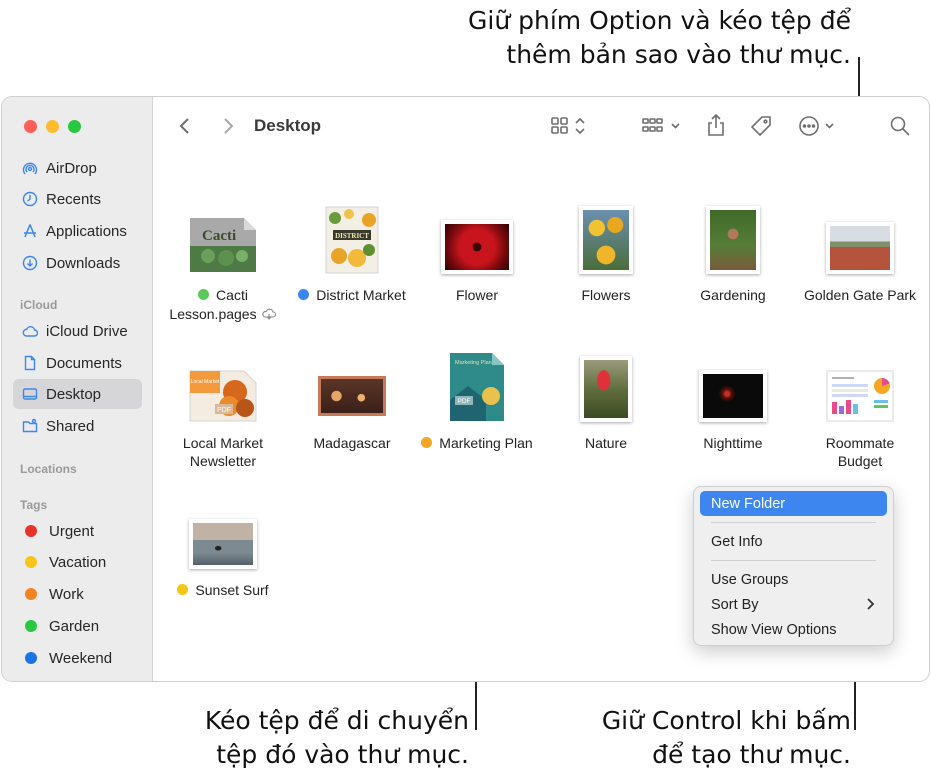 The width and height of the screenshot is (931, 782). I want to click on sidebar-item-airdrop: AirDrop, so click(77, 168).